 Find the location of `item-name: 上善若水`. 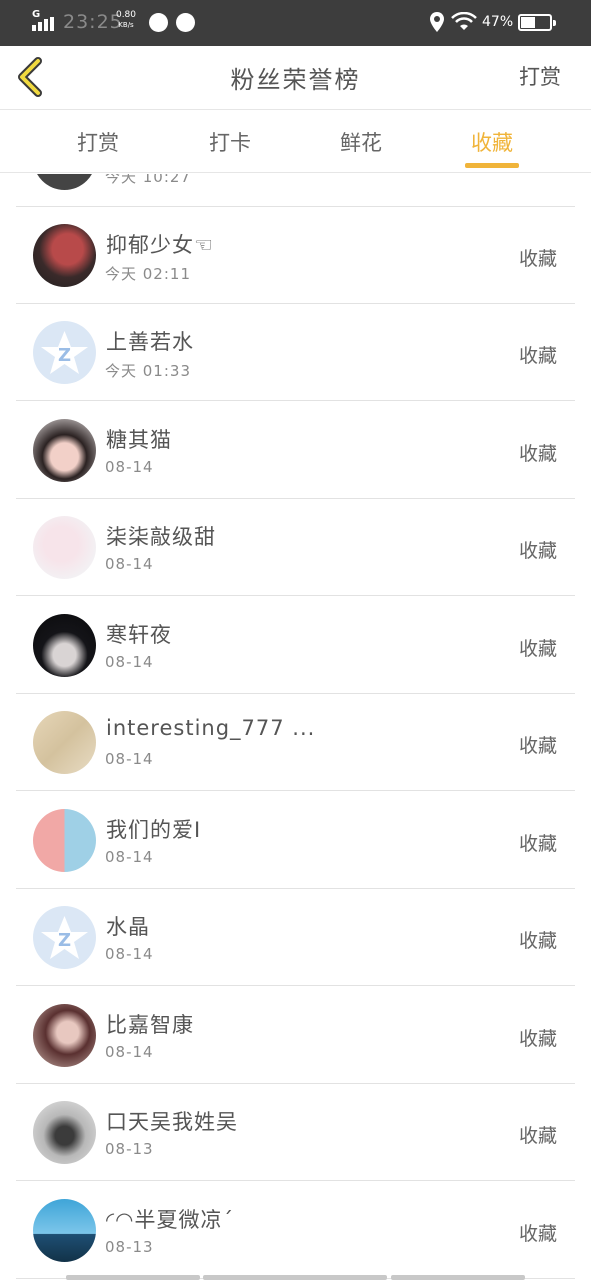

item-name: 上善若水 is located at coordinates (150, 342).